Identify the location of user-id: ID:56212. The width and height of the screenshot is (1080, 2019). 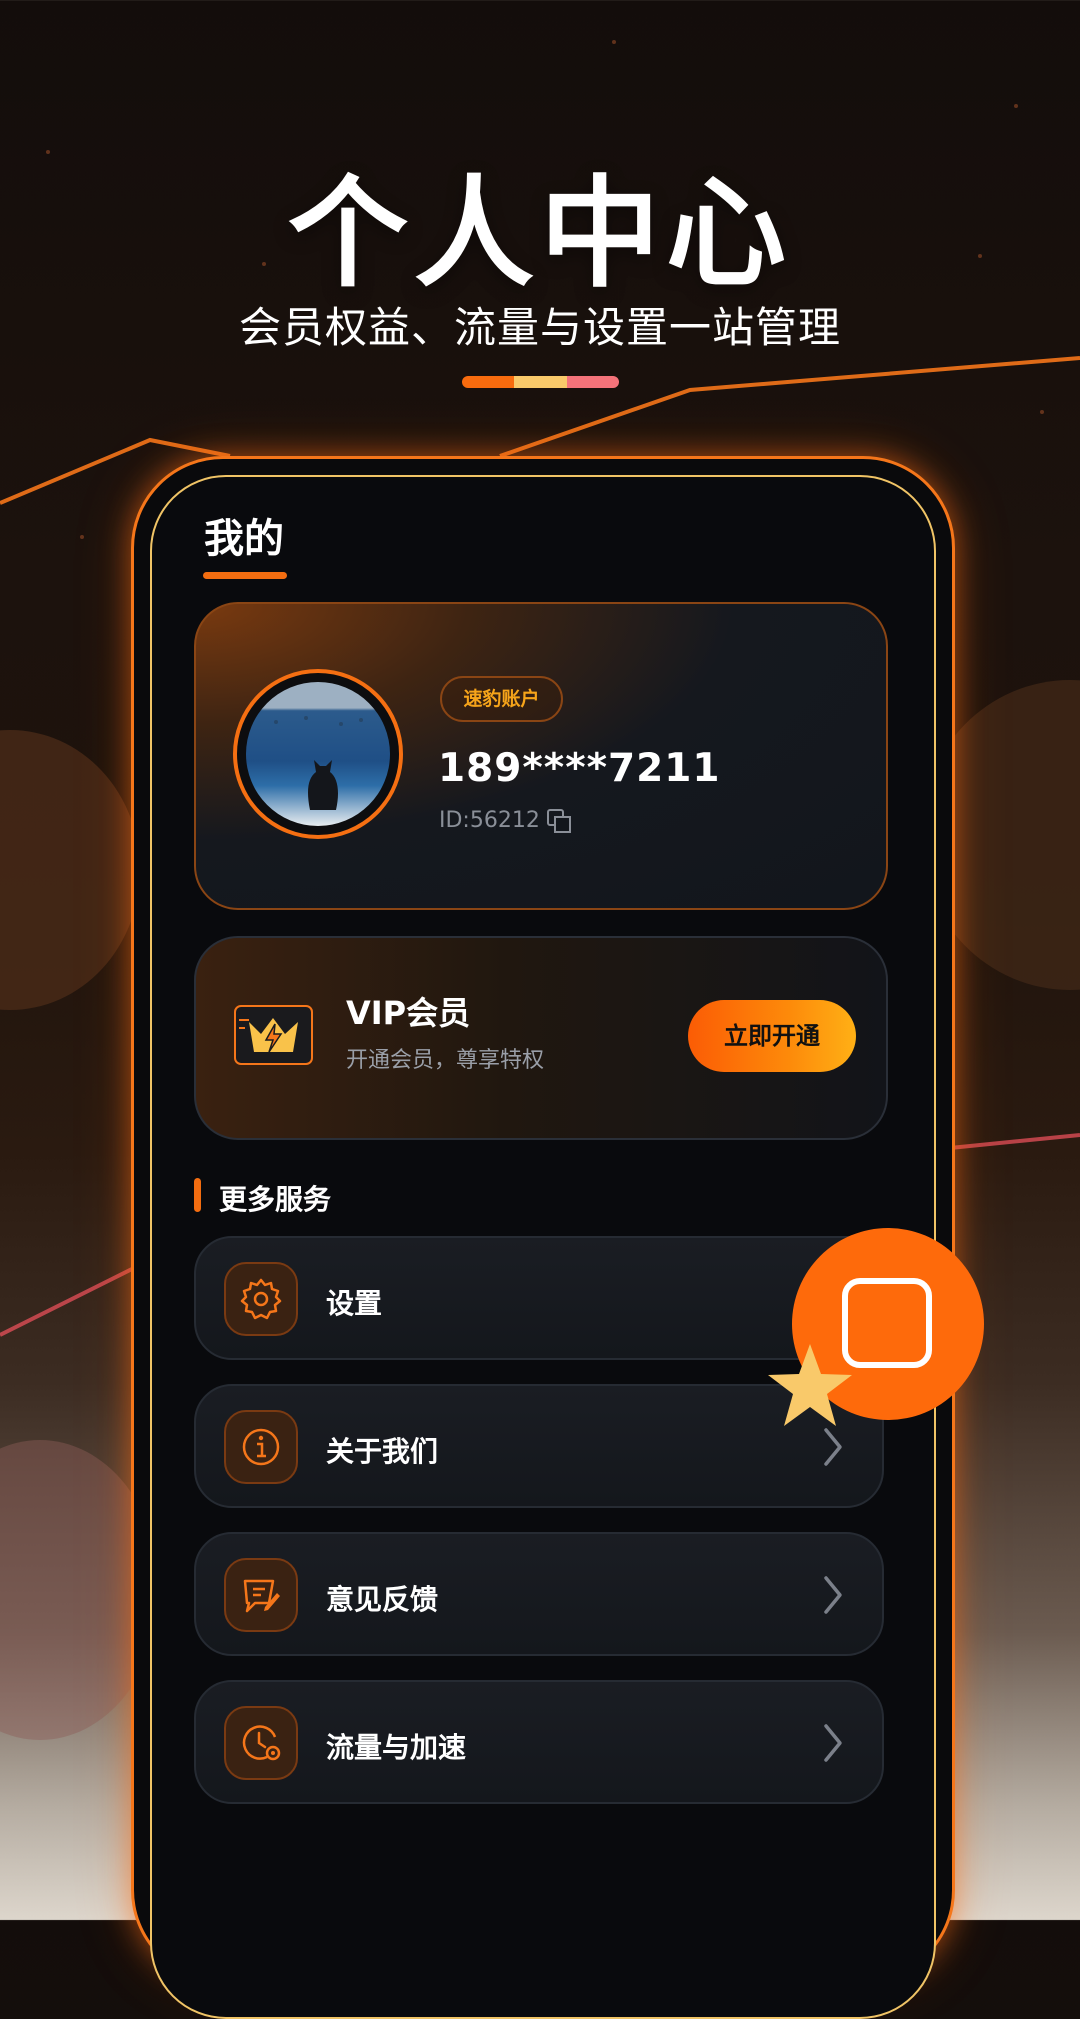
(489, 820).